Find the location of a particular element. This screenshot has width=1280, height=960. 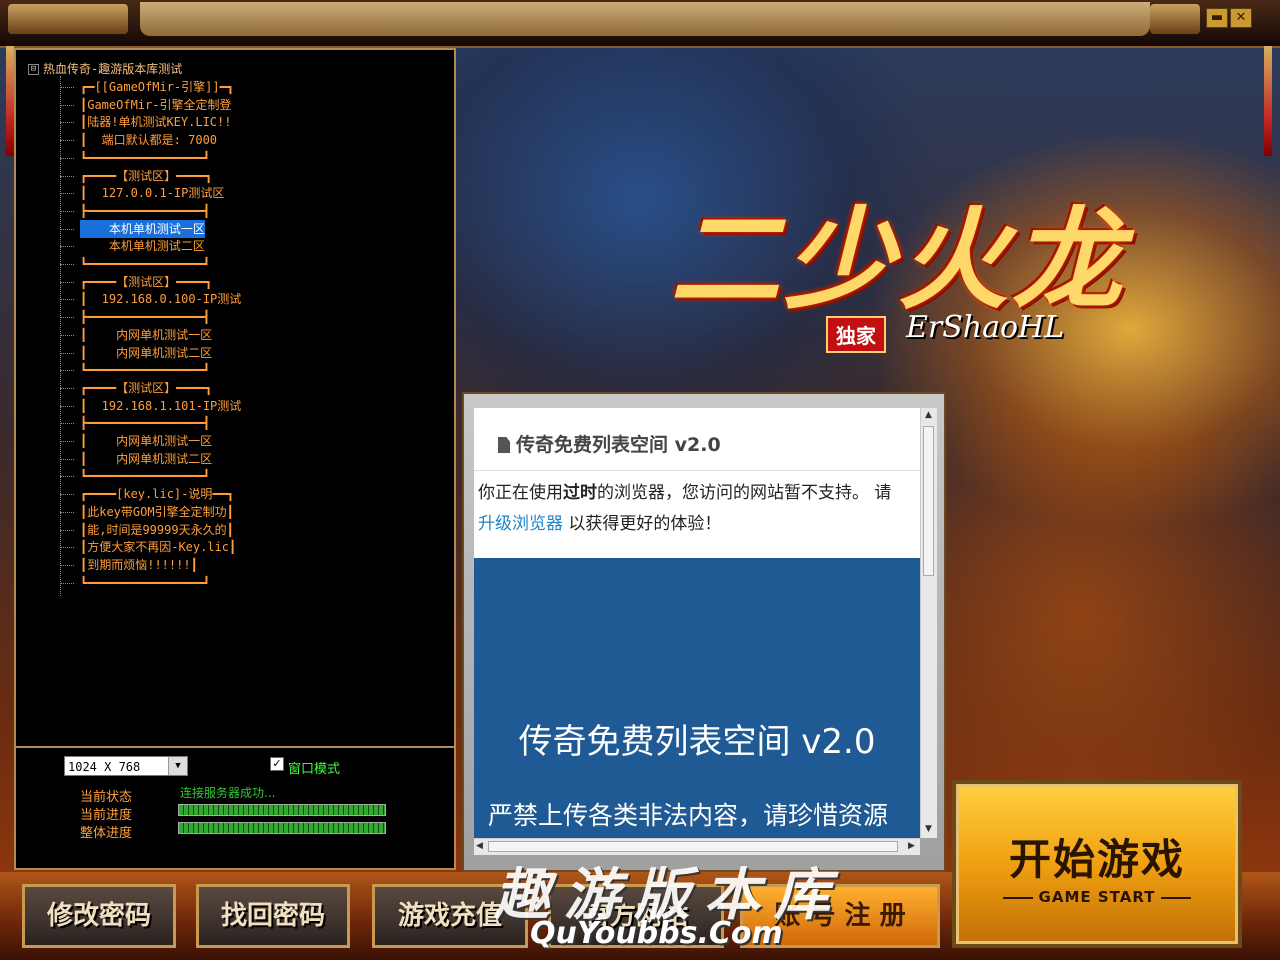

tassel-right-ornament is located at coordinates (1268, 101).